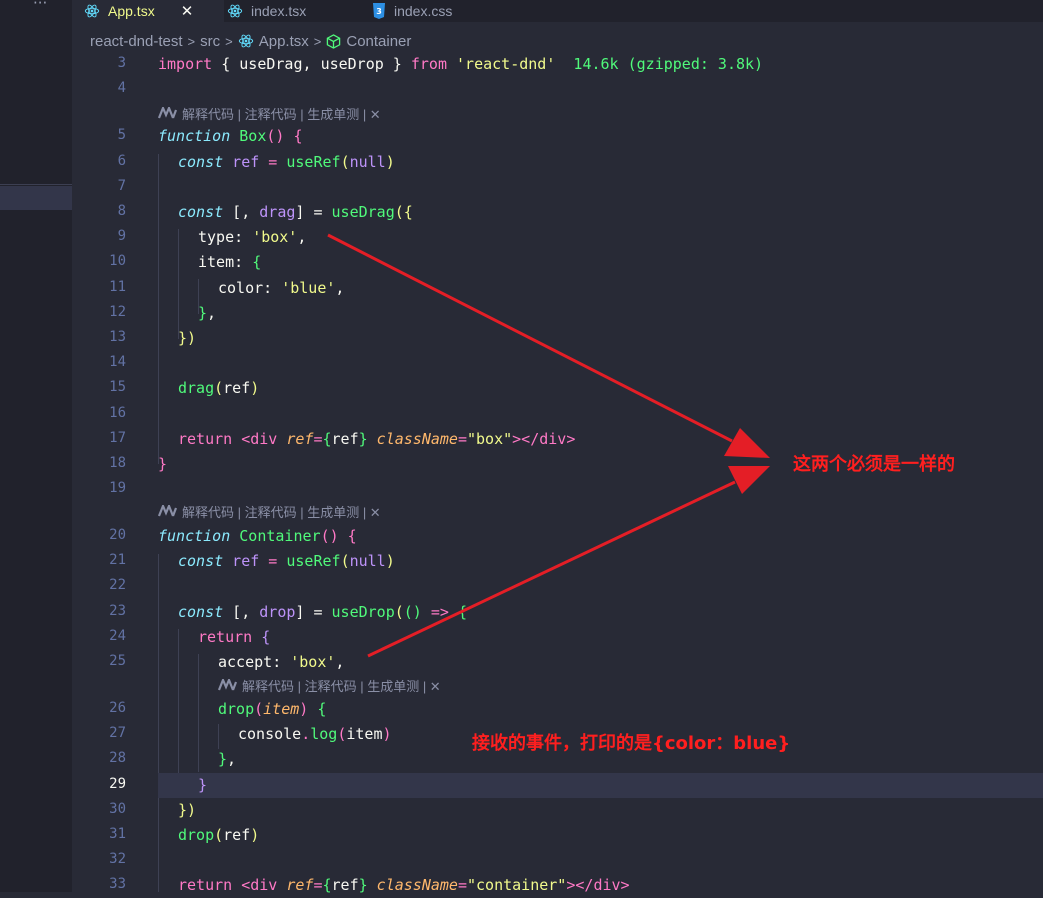 The width and height of the screenshot is (1043, 898). What do you see at coordinates (557, 785) in the screenshot?
I see `code-line: 29 }` at bounding box center [557, 785].